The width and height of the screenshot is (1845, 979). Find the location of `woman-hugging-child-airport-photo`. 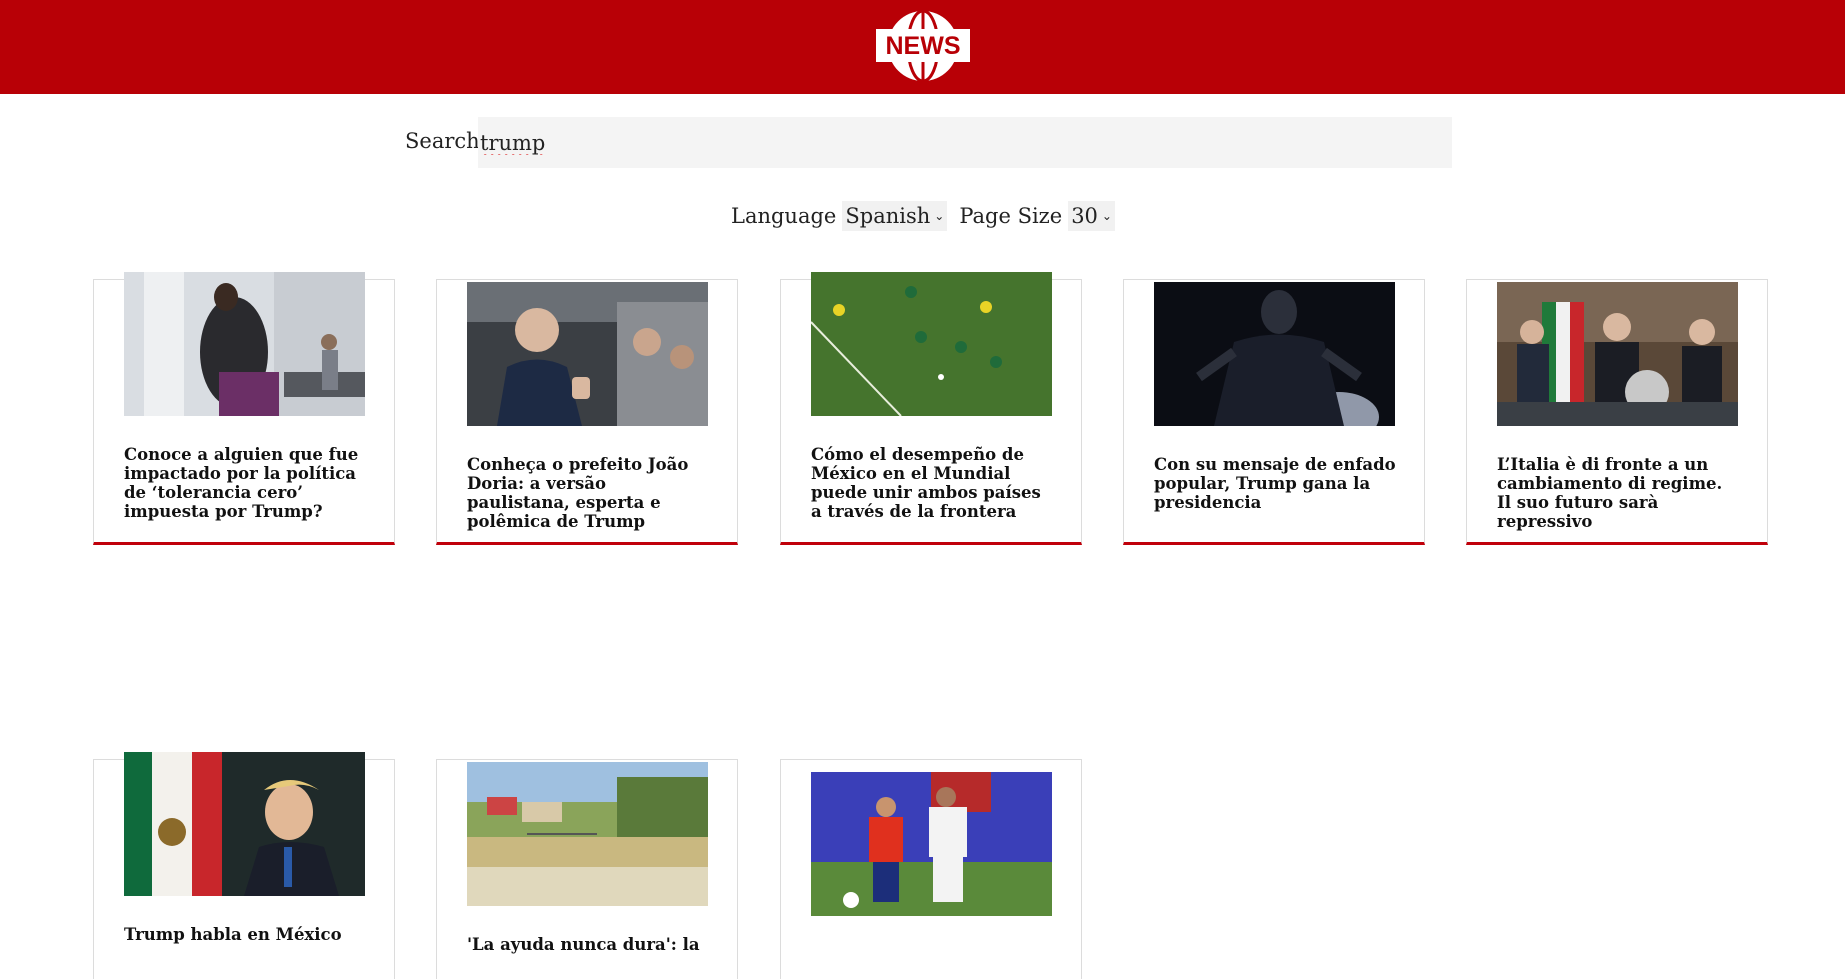

woman-hugging-child-airport-photo is located at coordinates (244, 344).